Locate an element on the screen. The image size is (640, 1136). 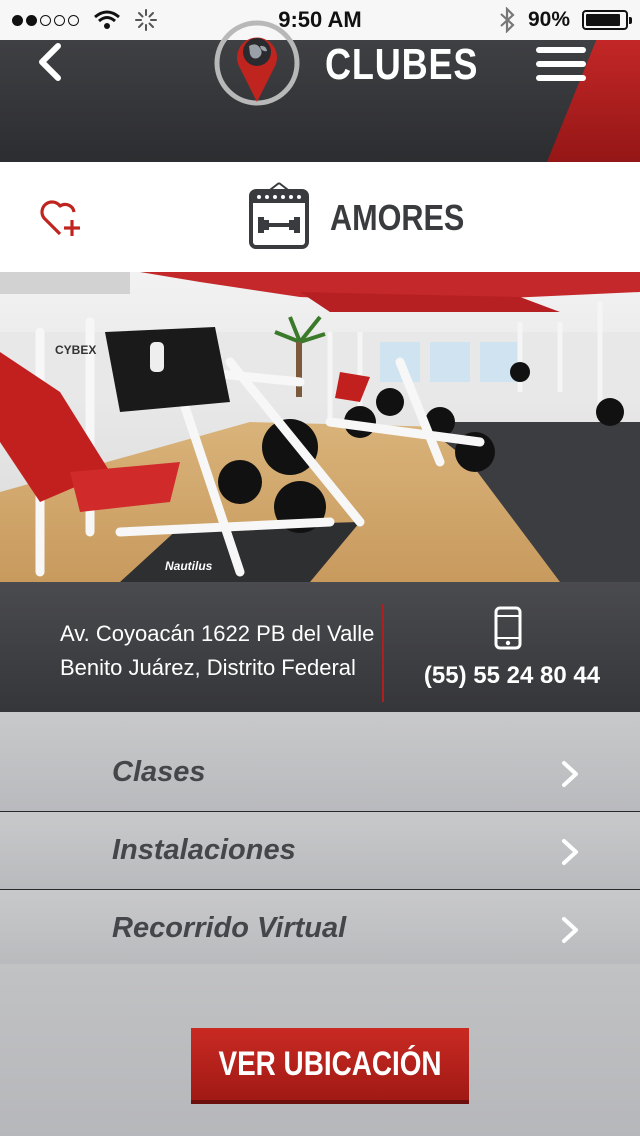
ver-ubicacion-button: VER UBICACIÓN is located at coordinates (330, 1064).